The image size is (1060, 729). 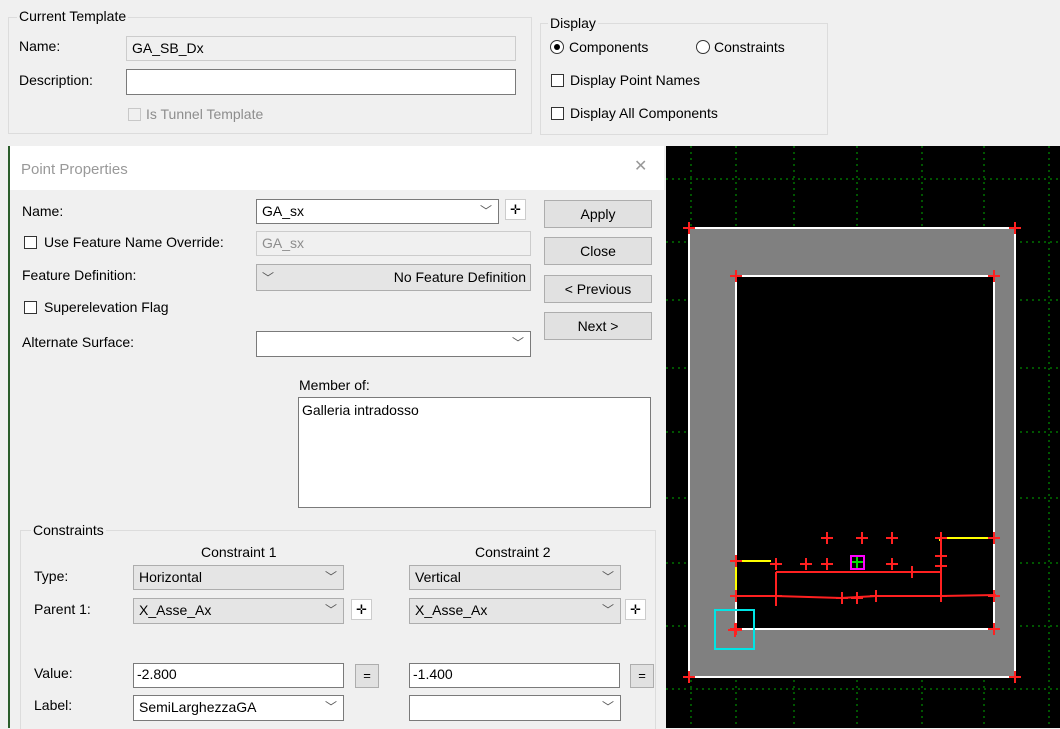 What do you see at coordinates (865, 452) in the screenshot?
I see `inner-void` at bounding box center [865, 452].